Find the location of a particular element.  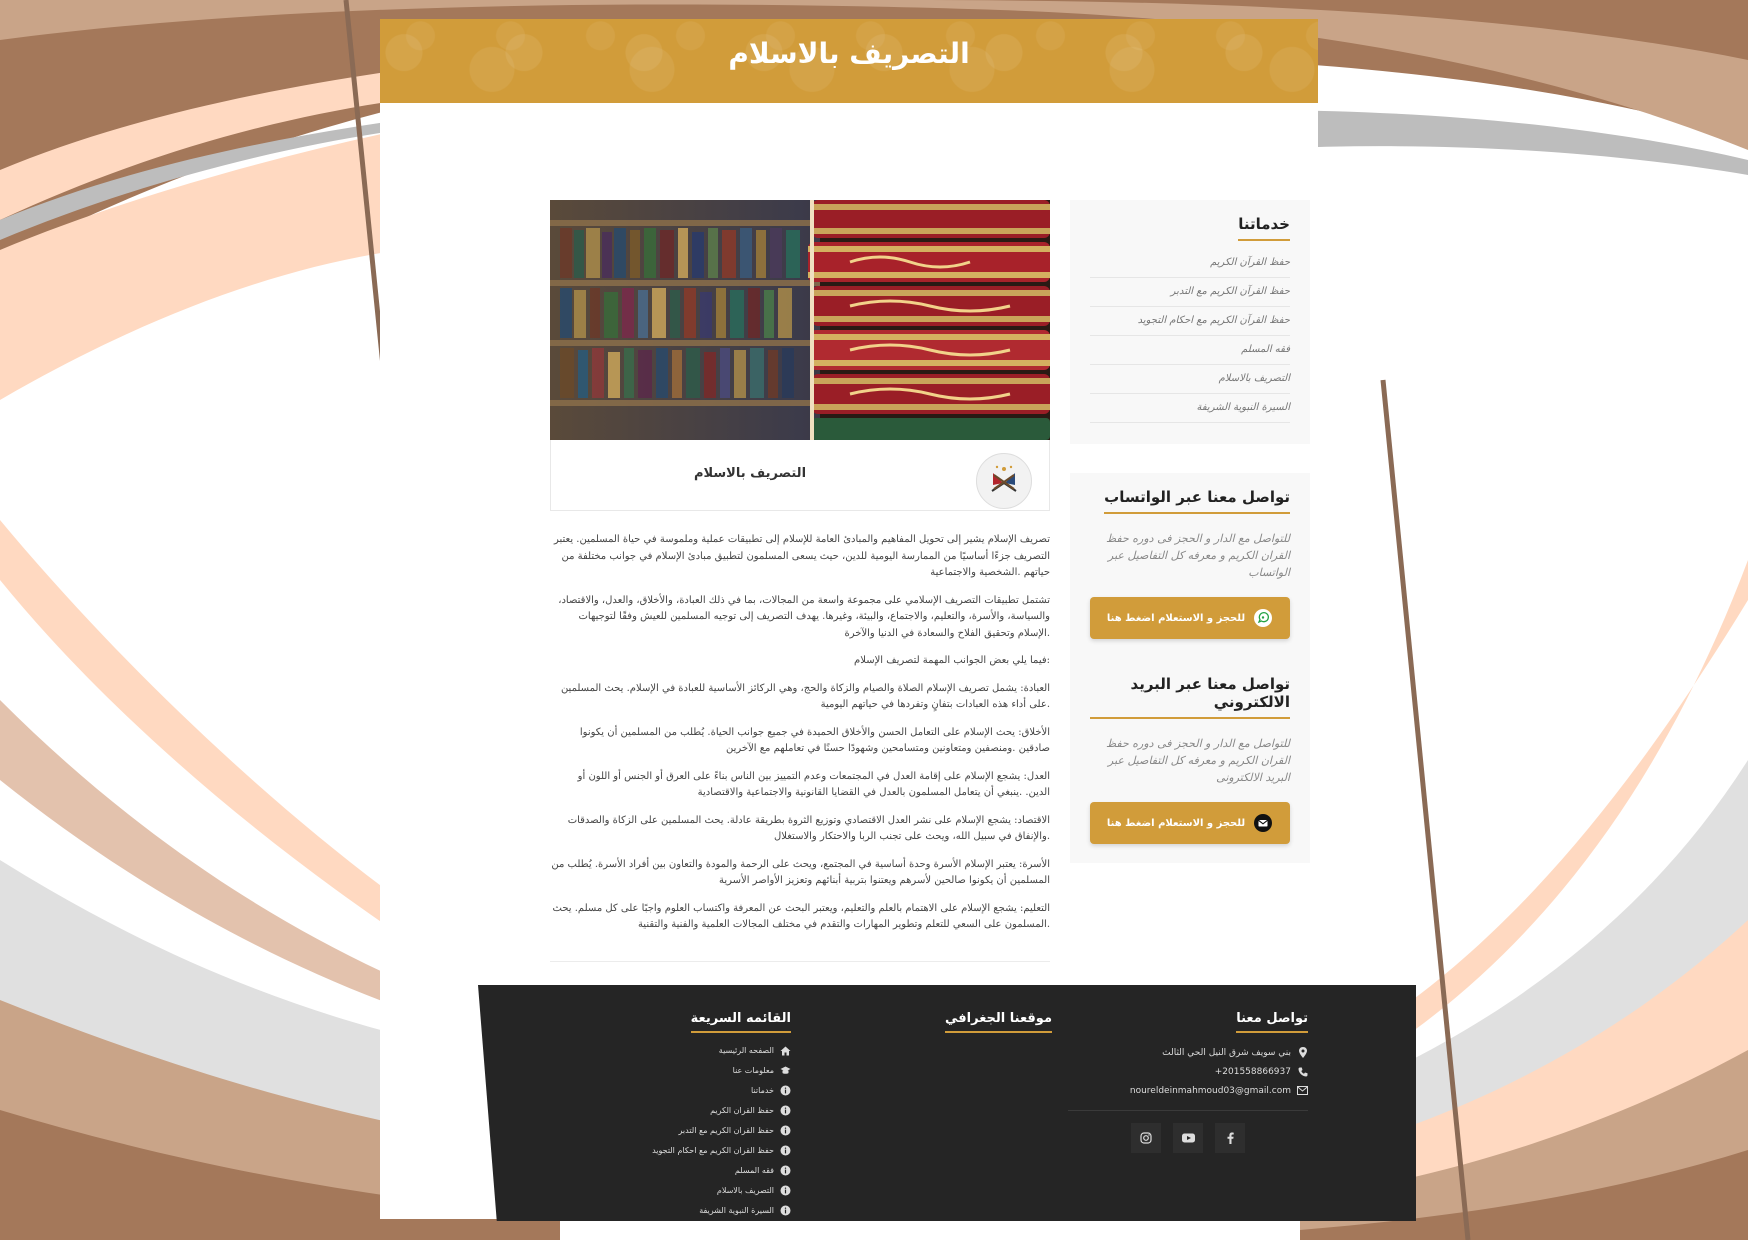

email-button-label: للحجز و الاستعلام اضغط هنا is located at coordinates (1176, 823).